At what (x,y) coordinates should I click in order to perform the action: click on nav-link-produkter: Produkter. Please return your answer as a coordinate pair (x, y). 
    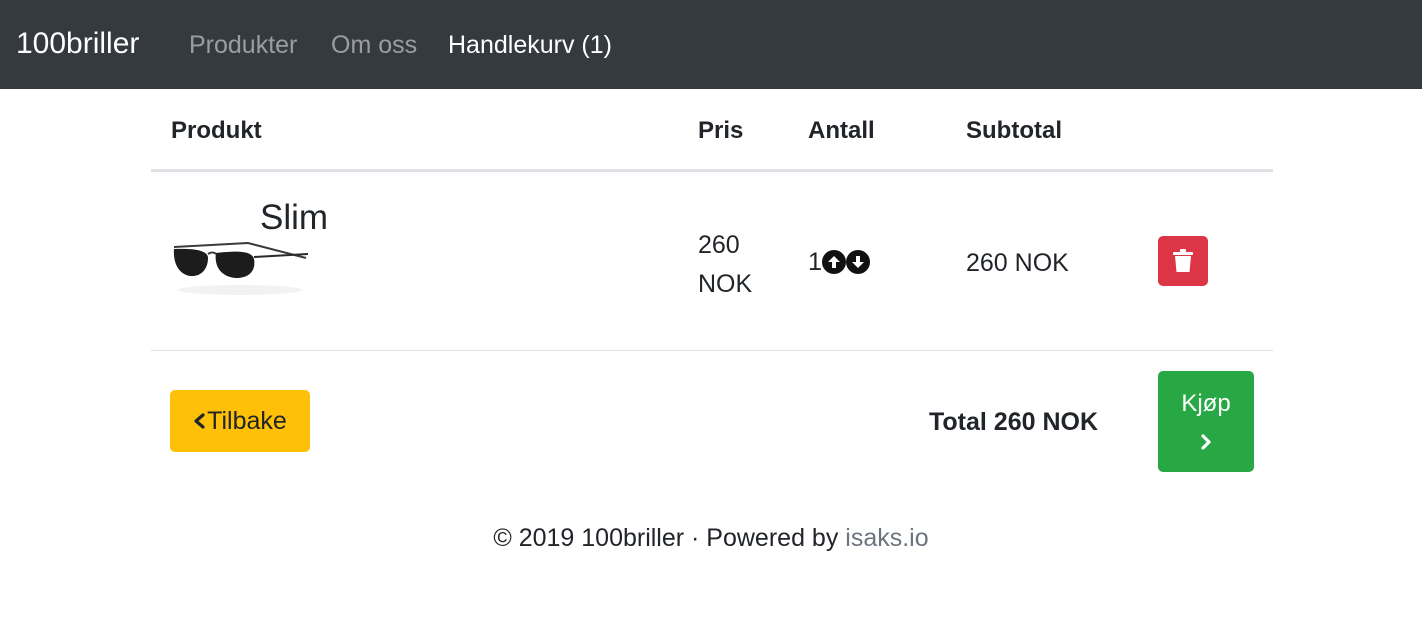
    Looking at the image, I should click on (243, 45).